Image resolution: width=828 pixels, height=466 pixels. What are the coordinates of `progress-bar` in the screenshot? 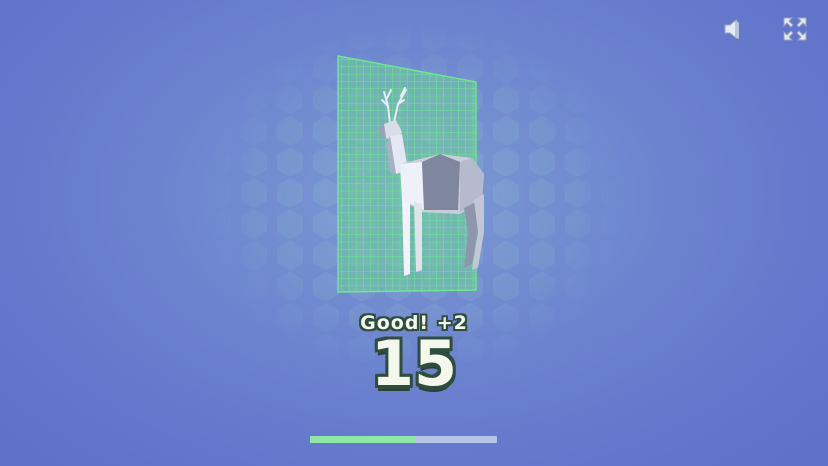 It's located at (403, 439).